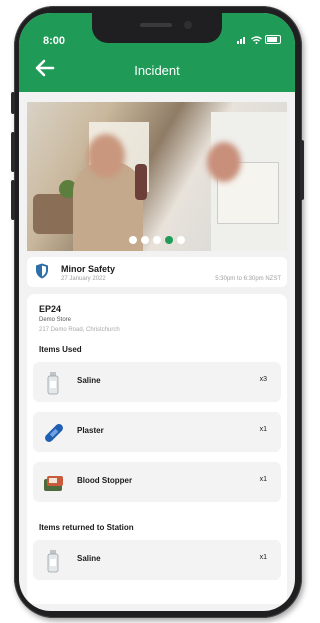 The height and width of the screenshot is (623, 320). What do you see at coordinates (141, 182) in the screenshot?
I see `photo-person-background` at bounding box center [141, 182].